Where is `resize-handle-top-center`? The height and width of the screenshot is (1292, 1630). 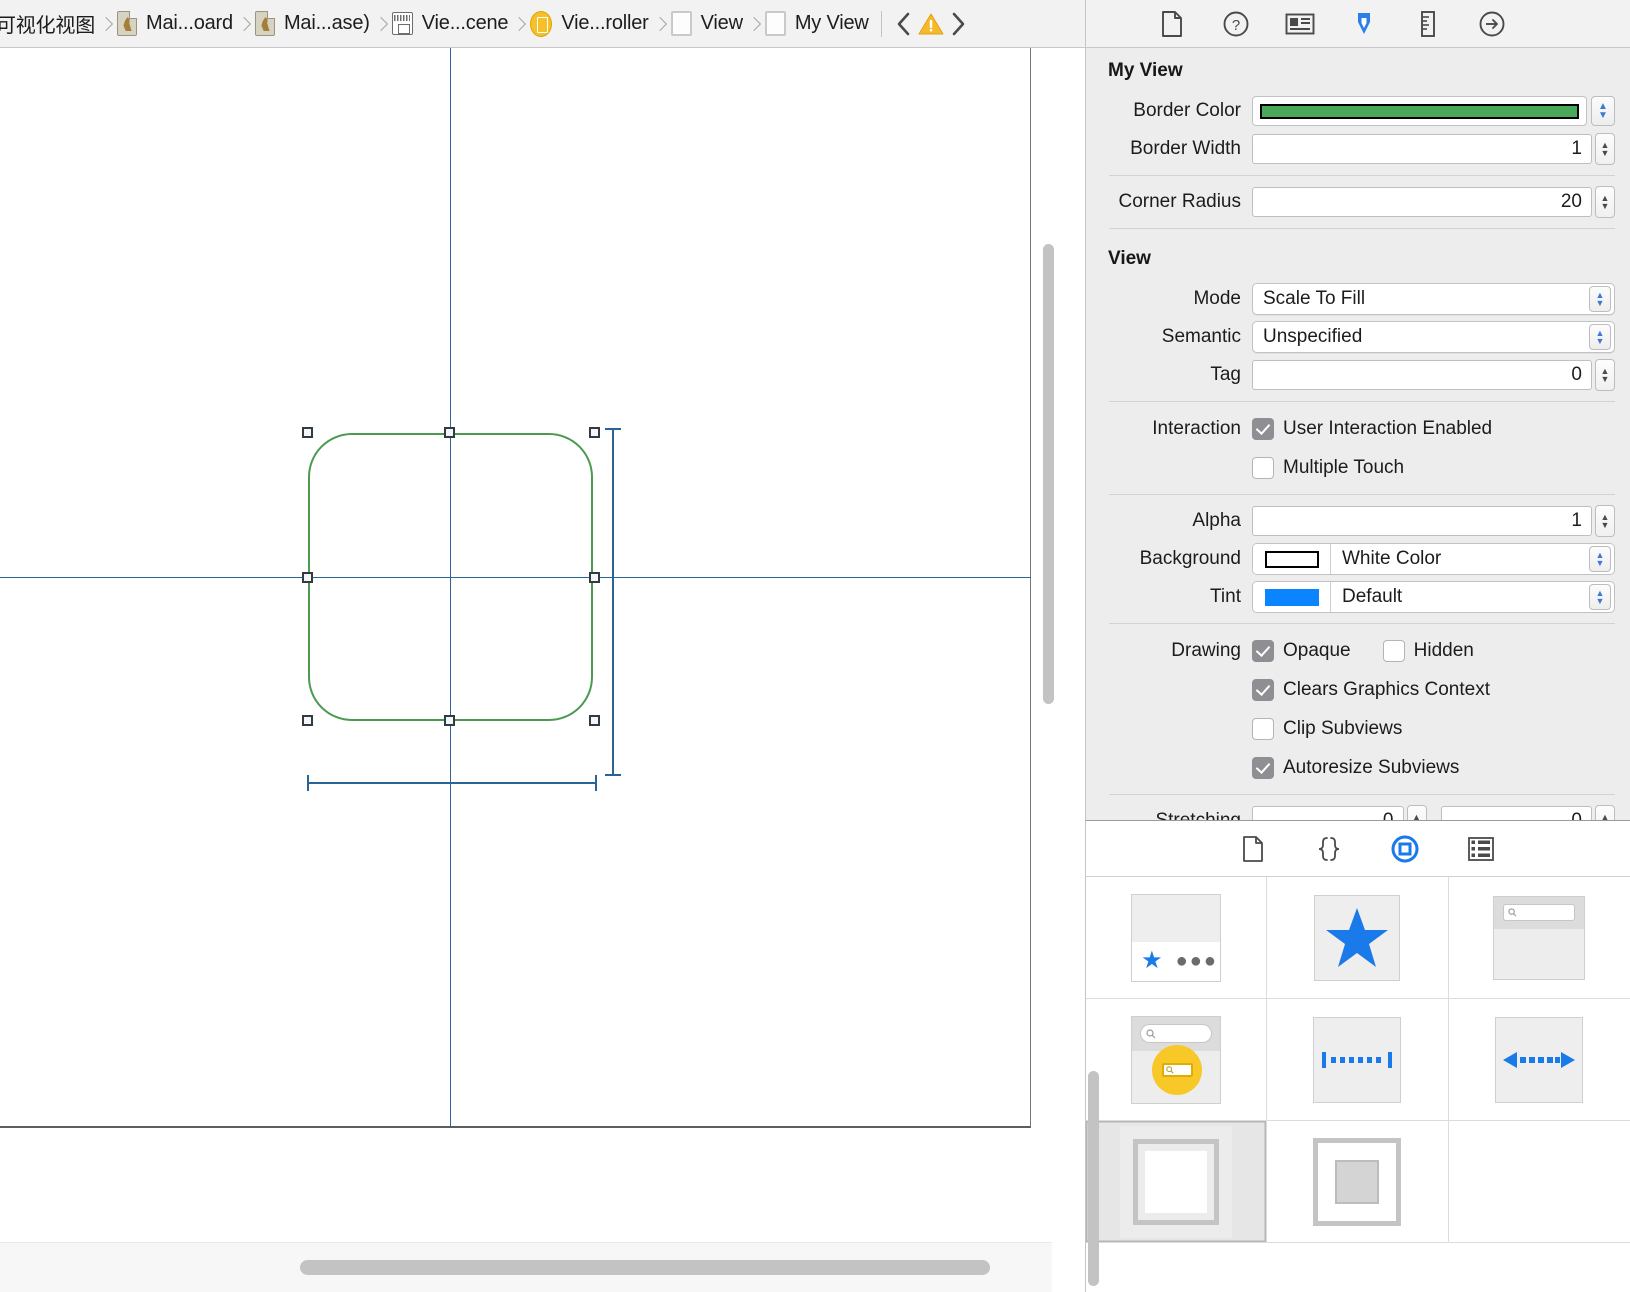 resize-handle-top-center is located at coordinates (449, 432).